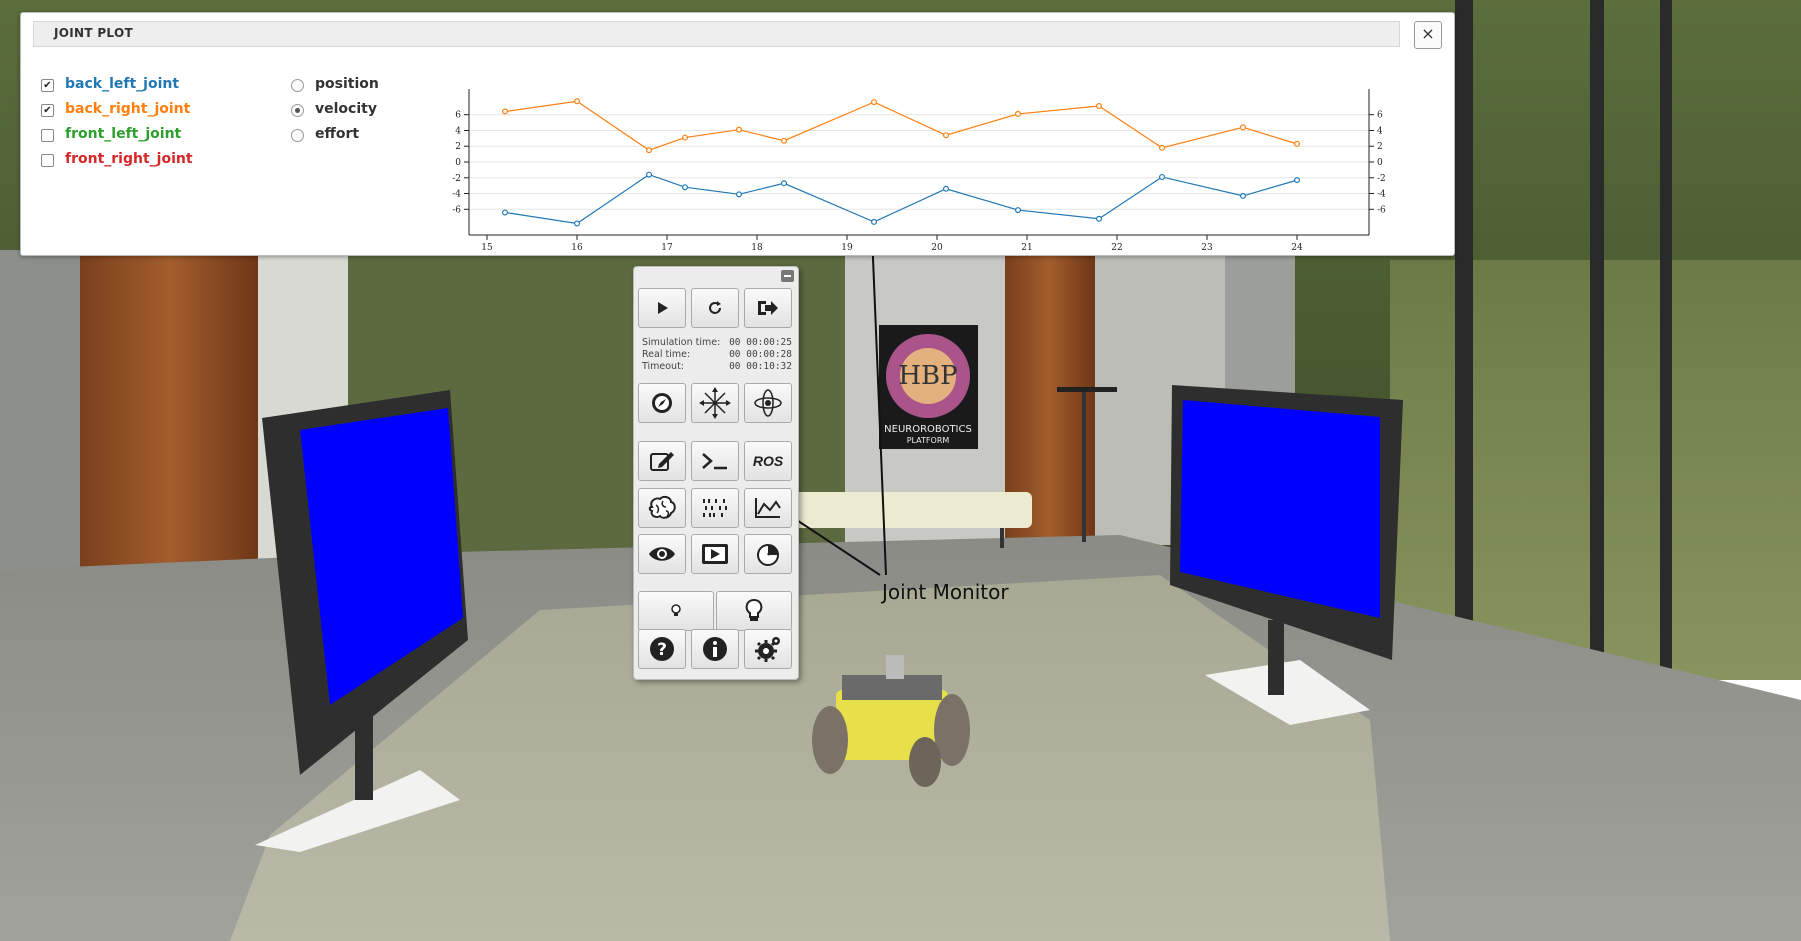 Image resolution: width=1801 pixels, height=941 pixels. What do you see at coordinates (1276, 657) in the screenshot?
I see `right-monitor-post` at bounding box center [1276, 657].